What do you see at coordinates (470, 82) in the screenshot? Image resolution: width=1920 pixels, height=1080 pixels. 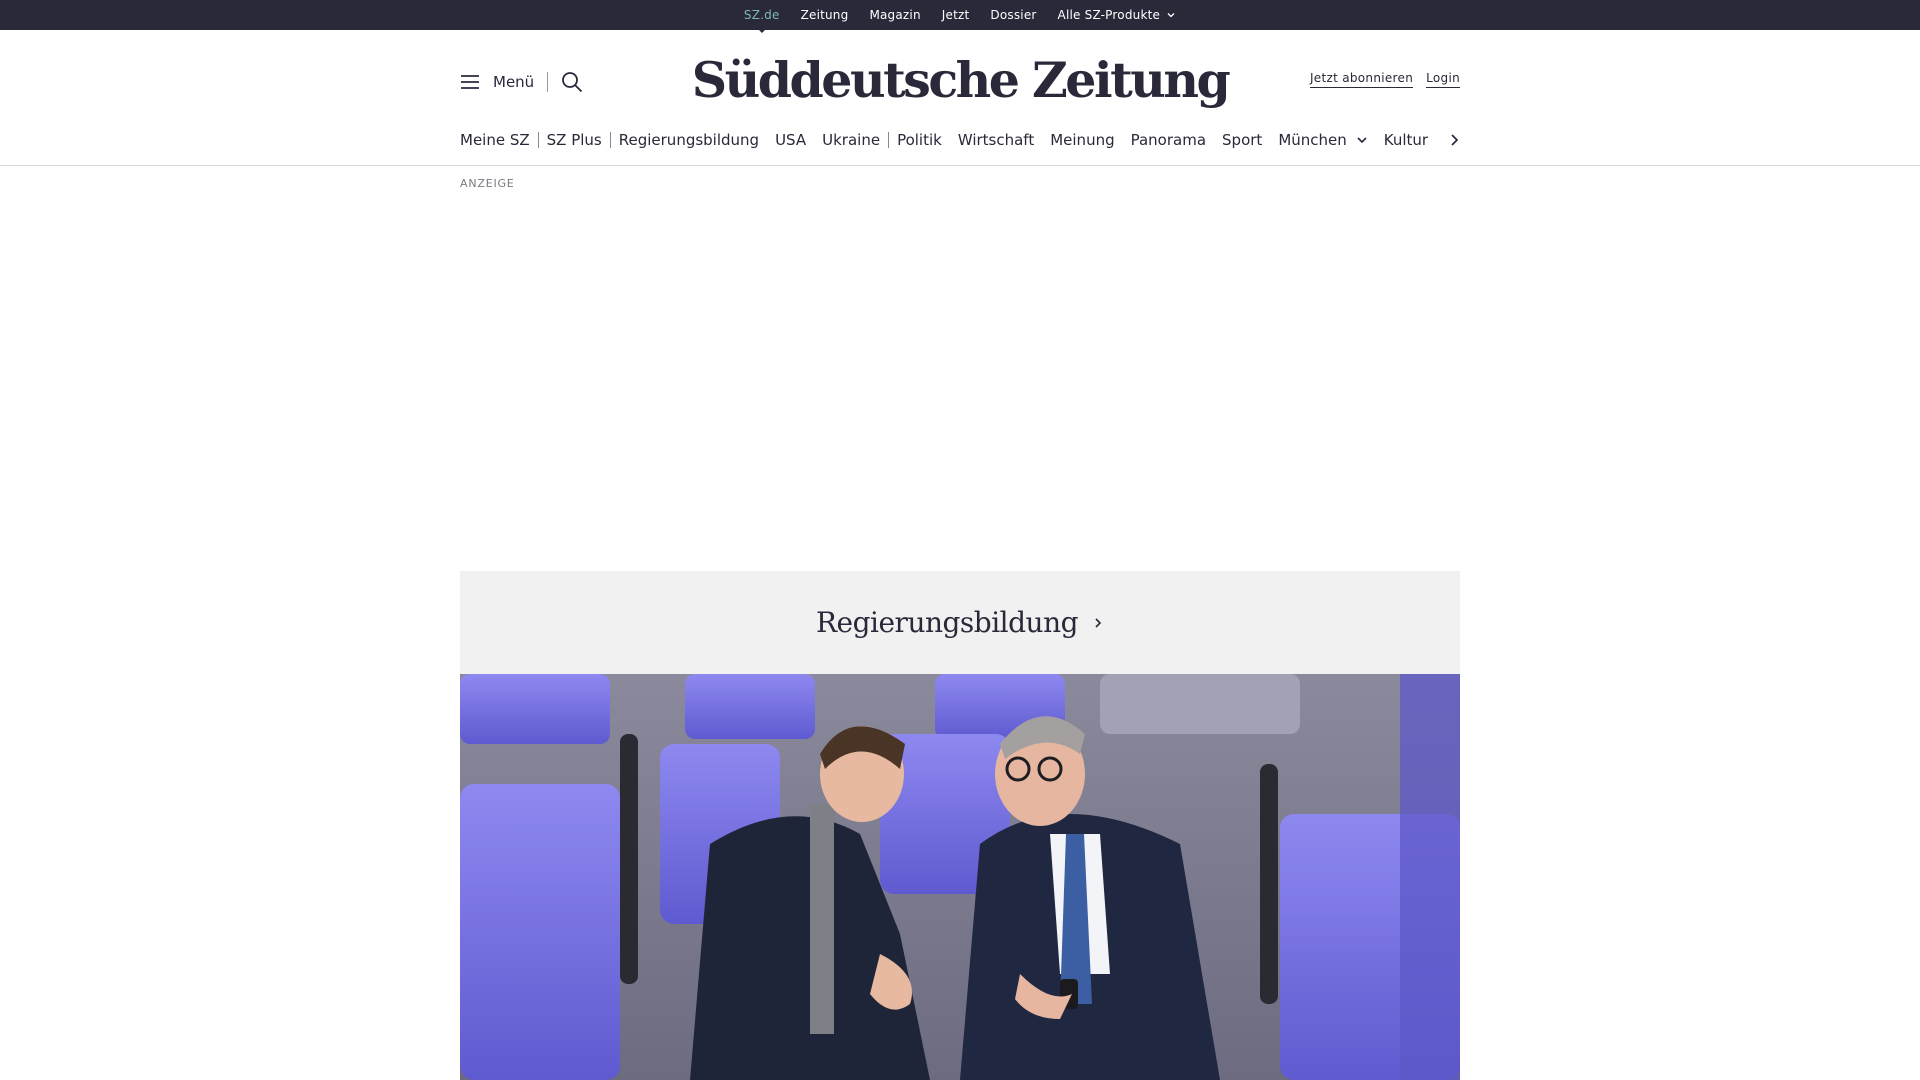 I see `hamburger-icon` at bounding box center [470, 82].